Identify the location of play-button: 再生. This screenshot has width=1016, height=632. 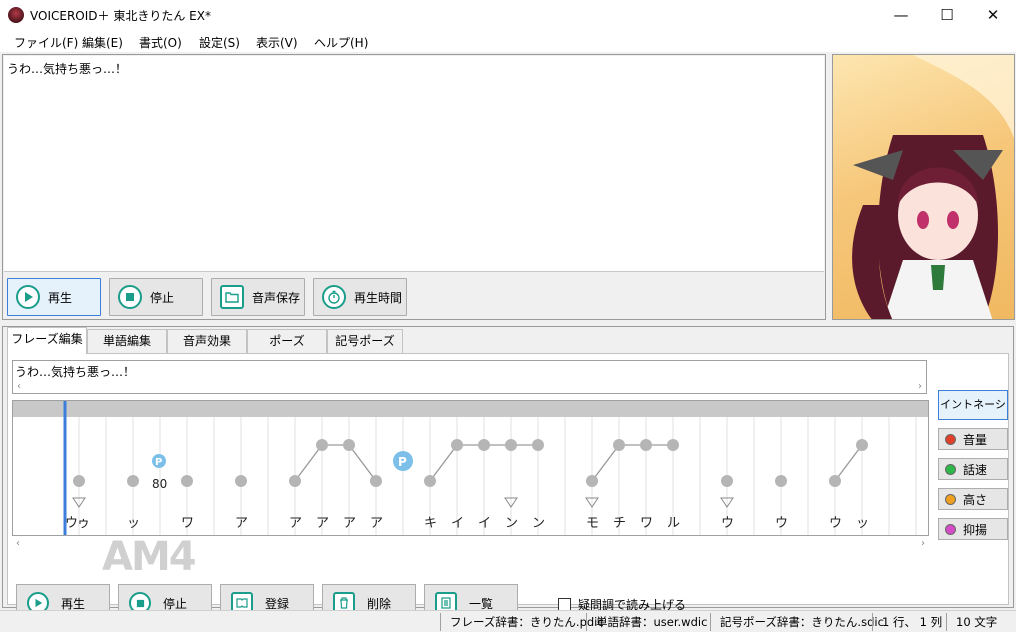
(54, 297).